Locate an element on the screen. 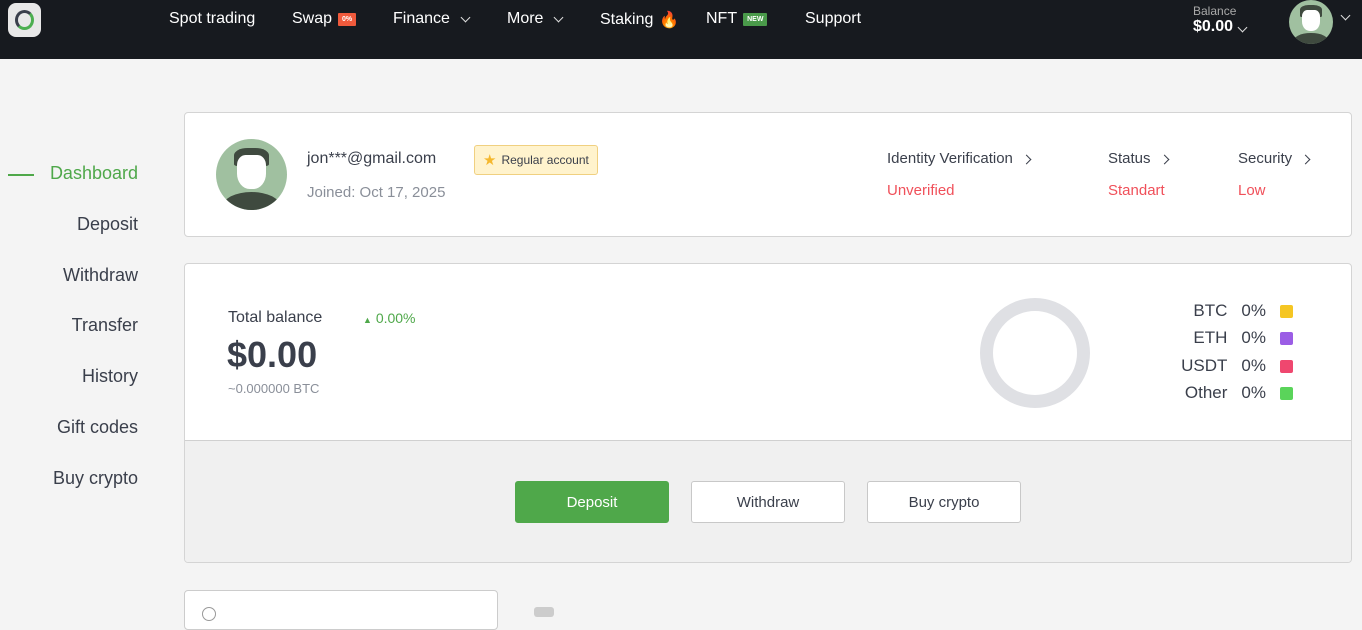 The image size is (1362, 630). sidebar-item-gift-codes: Gift codes is located at coordinates (69, 427).